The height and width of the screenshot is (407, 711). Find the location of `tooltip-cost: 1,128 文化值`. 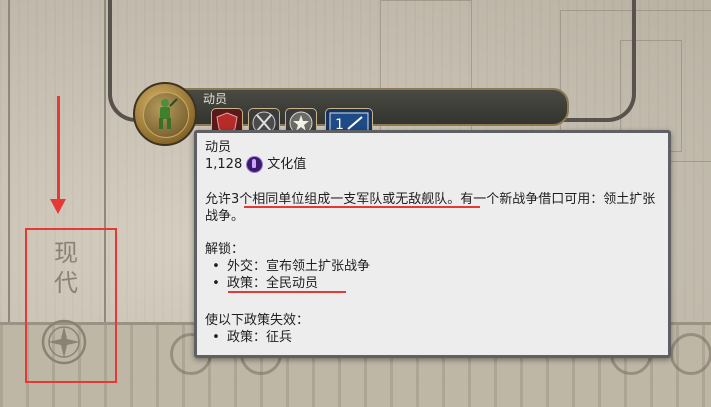

tooltip-cost: 1,128 文化值 is located at coordinates (255, 164).